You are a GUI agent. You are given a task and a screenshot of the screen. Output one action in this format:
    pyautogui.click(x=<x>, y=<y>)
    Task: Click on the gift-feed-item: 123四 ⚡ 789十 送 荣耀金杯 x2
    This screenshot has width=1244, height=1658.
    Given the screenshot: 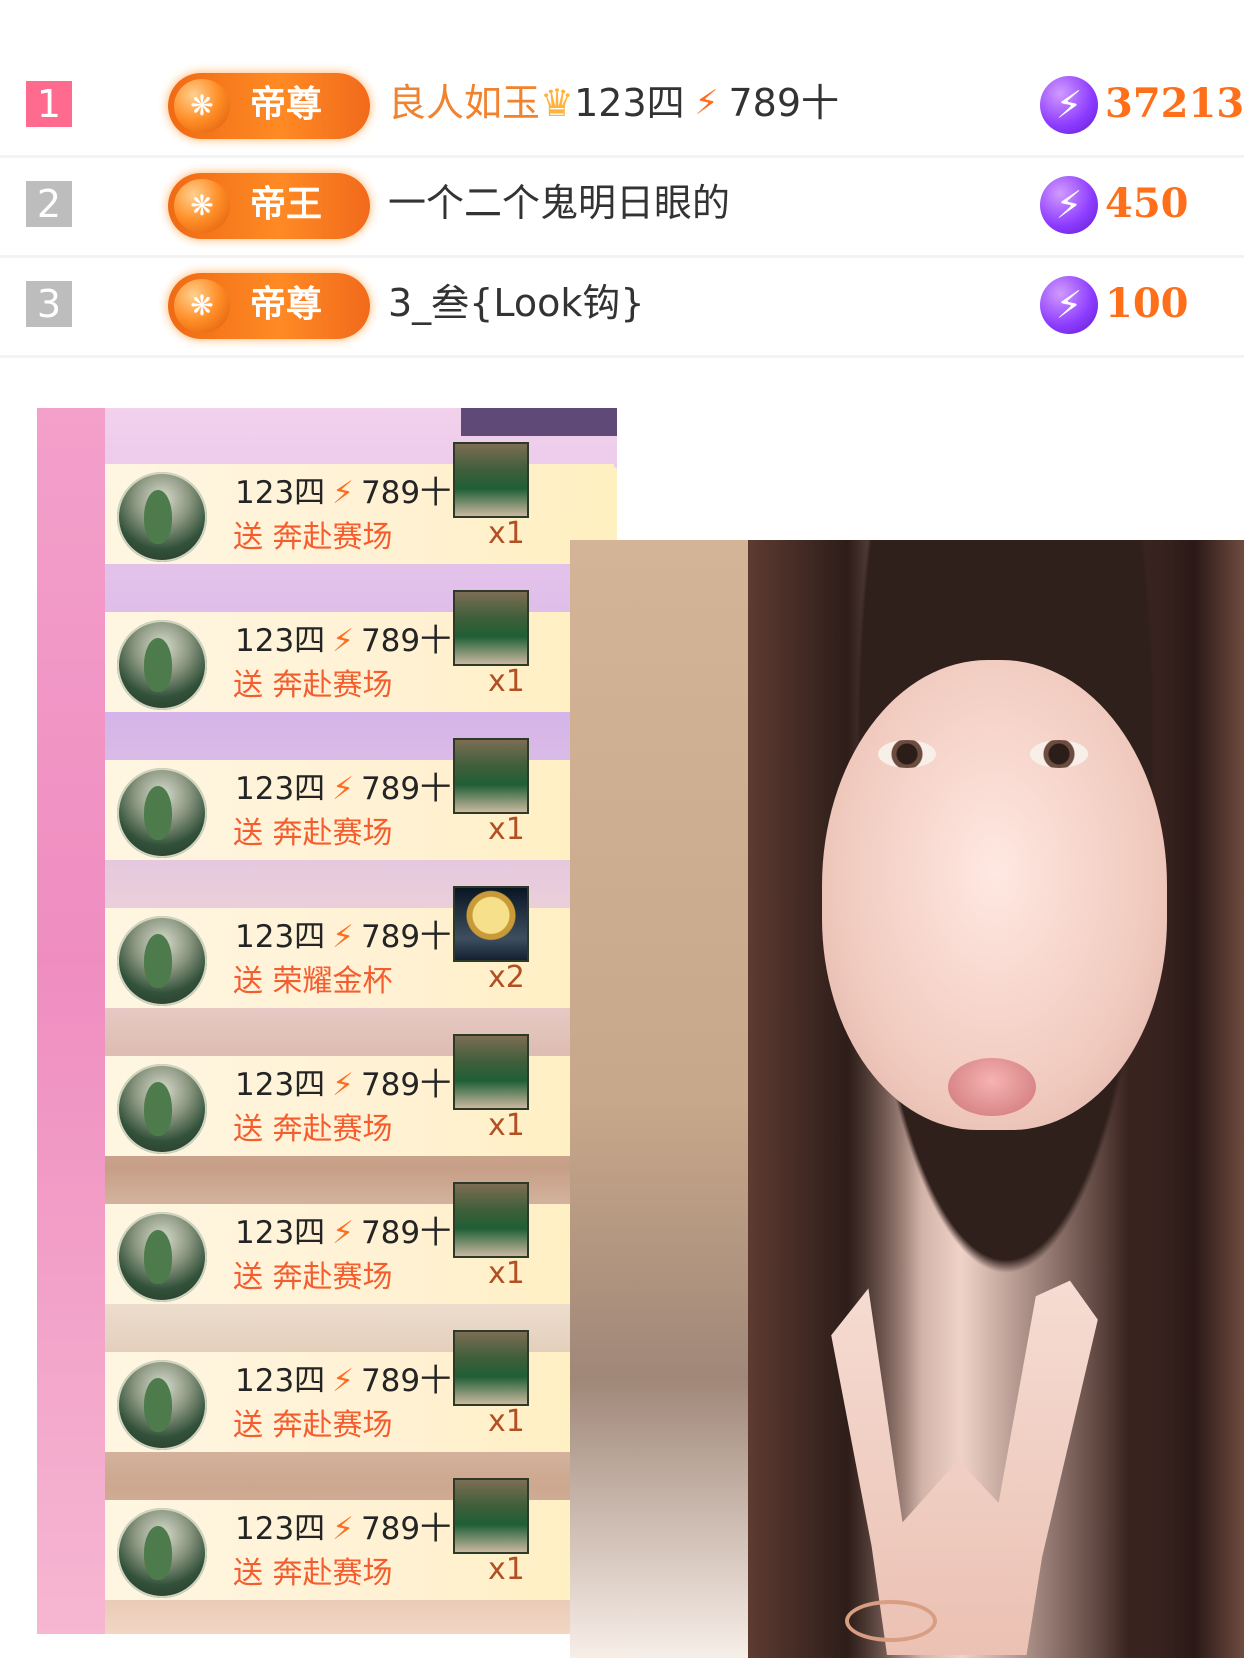 What is the action you would take?
    pyautogui.click(x=361, y=947)
    